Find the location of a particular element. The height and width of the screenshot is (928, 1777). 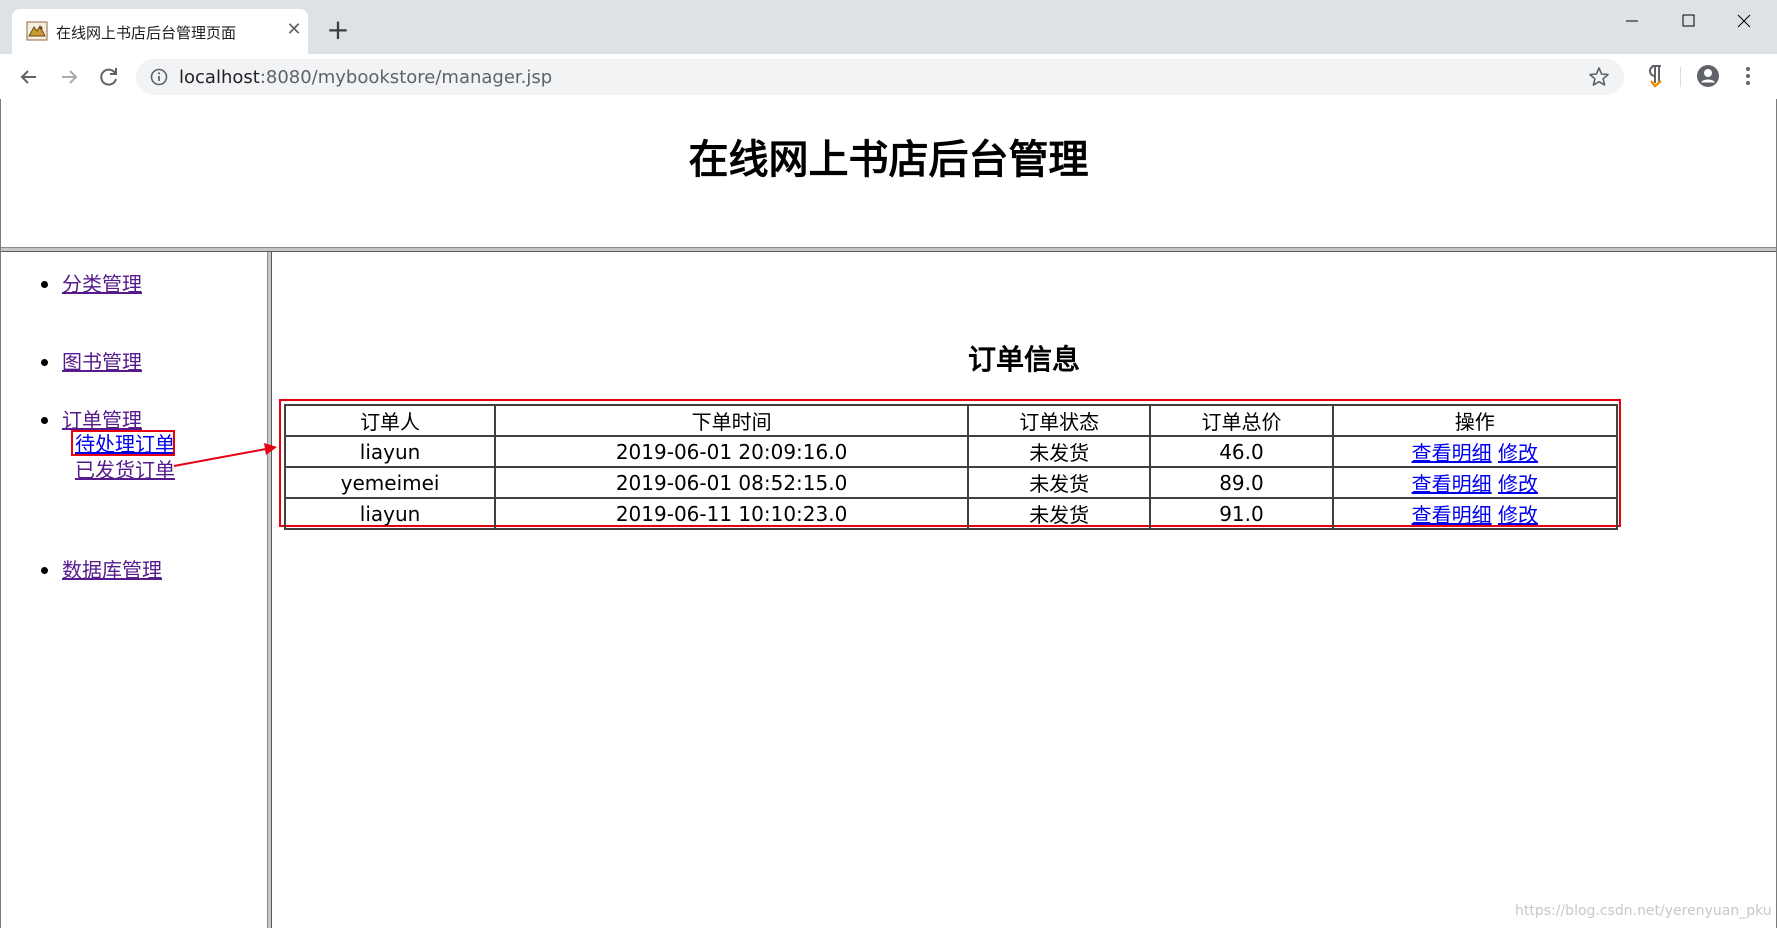

minimize-icon is located at coordinates (1632, 21).